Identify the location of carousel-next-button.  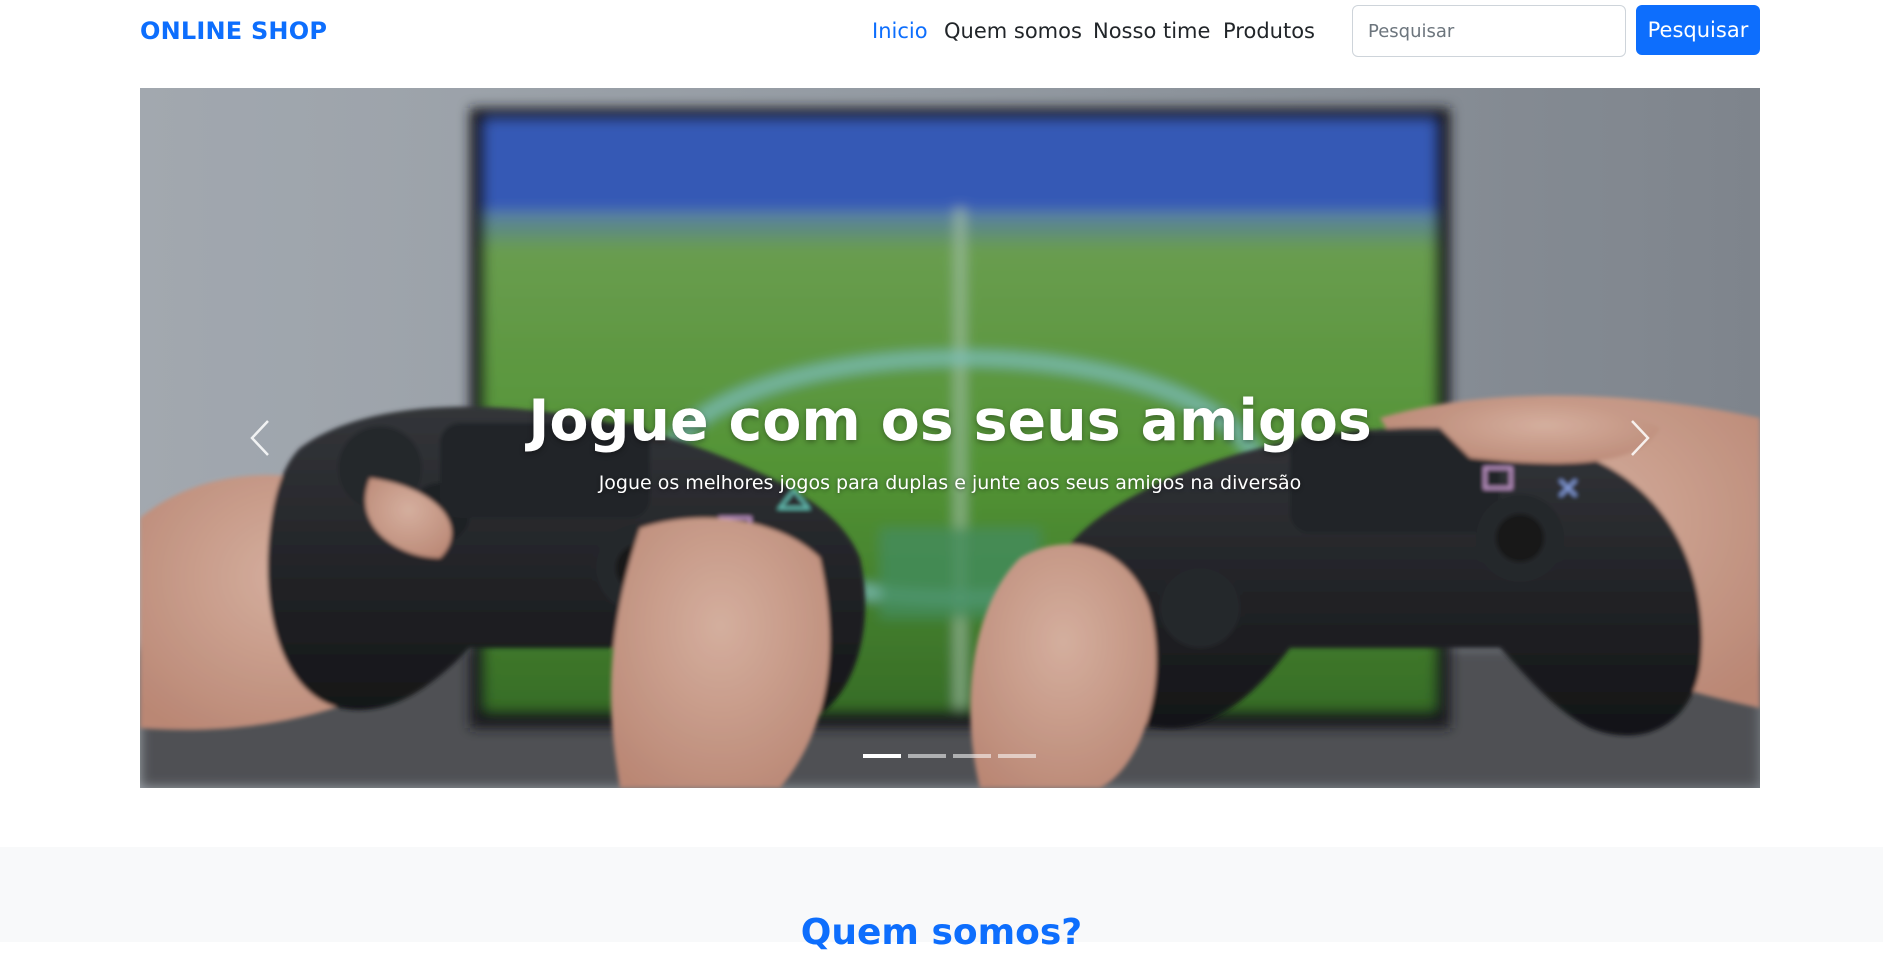
(1640, 438).